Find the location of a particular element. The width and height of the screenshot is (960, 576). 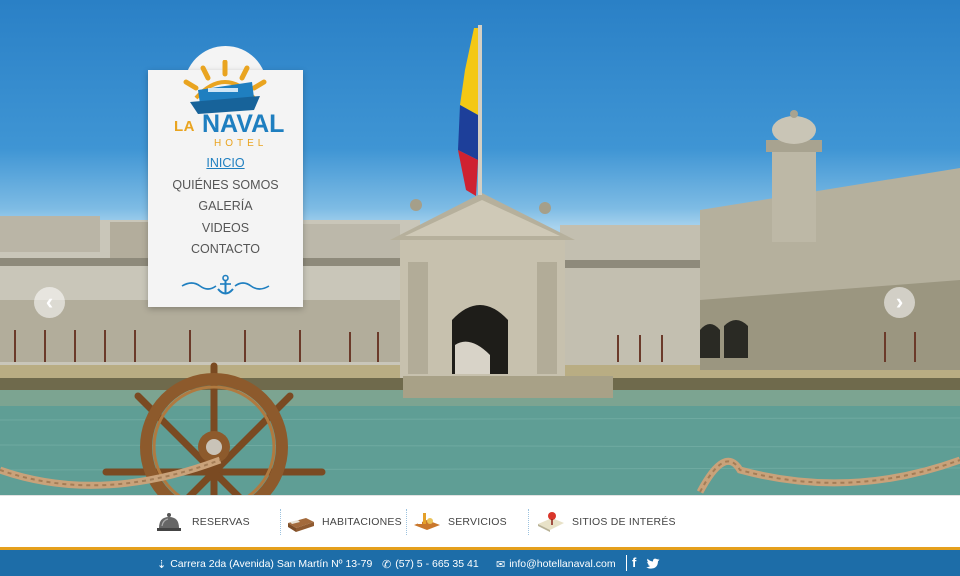

anchor-ornament-icon is located at coordinates (225, 284).